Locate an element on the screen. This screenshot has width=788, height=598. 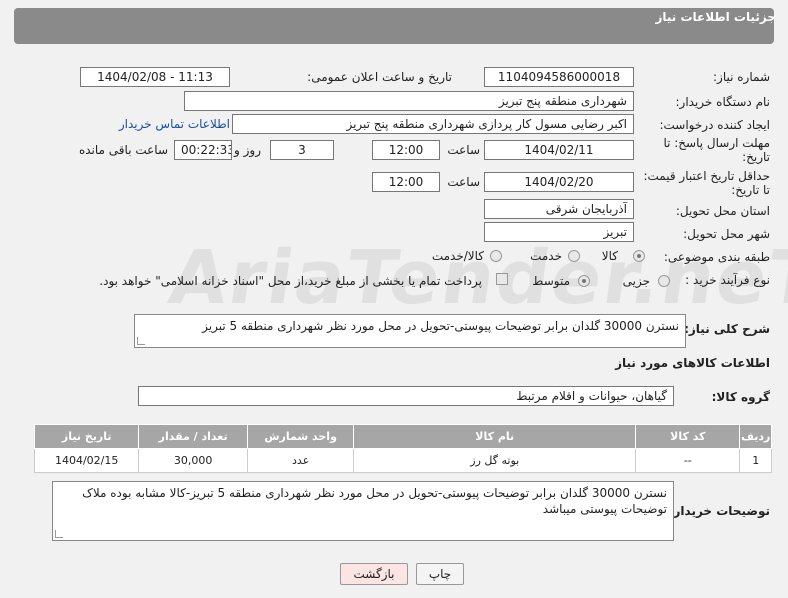
category-option-service: خدمت is located at coordinates (546, 256).